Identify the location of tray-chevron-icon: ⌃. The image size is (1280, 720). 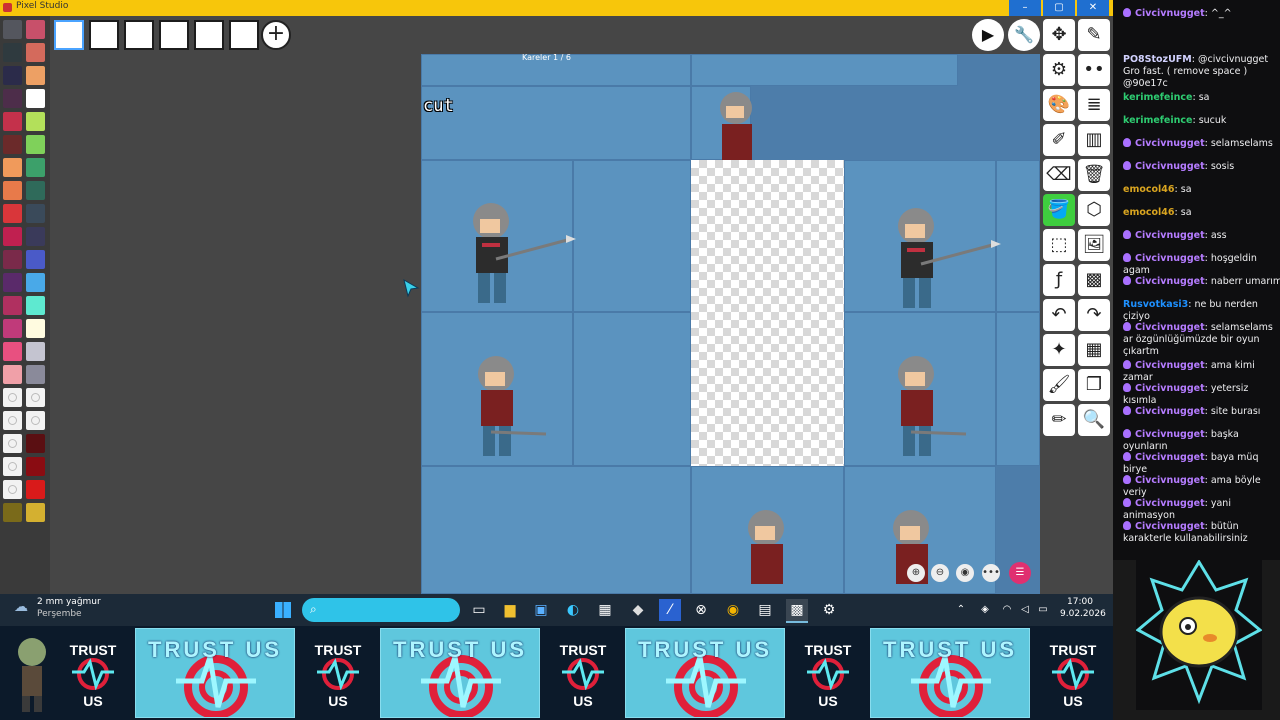
(961, 610).